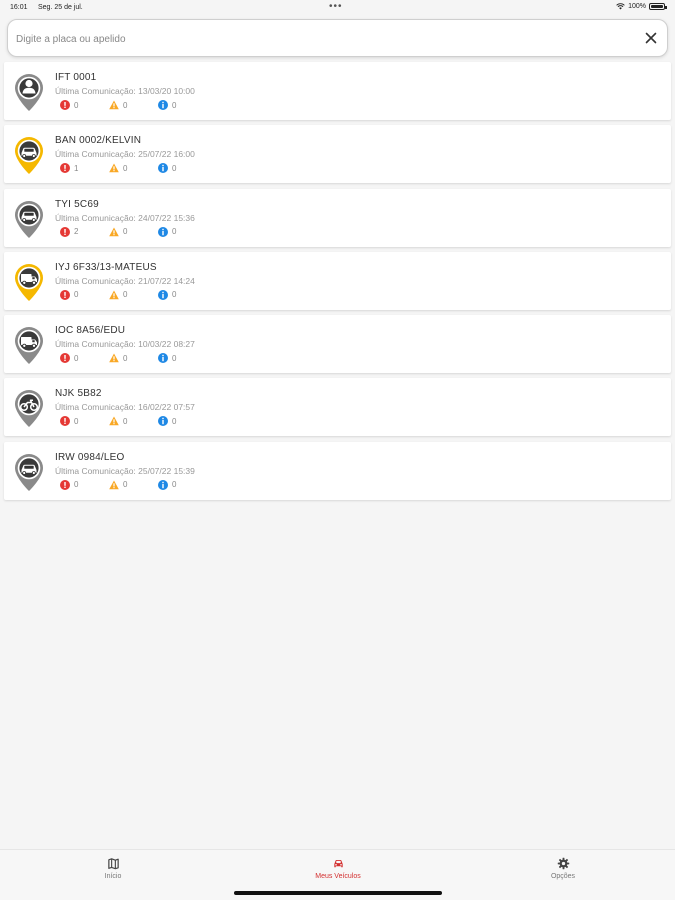 The height and width of the screenshot is (900, 675). Describe the element at coordinates (651, 38) in the screenshot. I see `close-icon` at that location.